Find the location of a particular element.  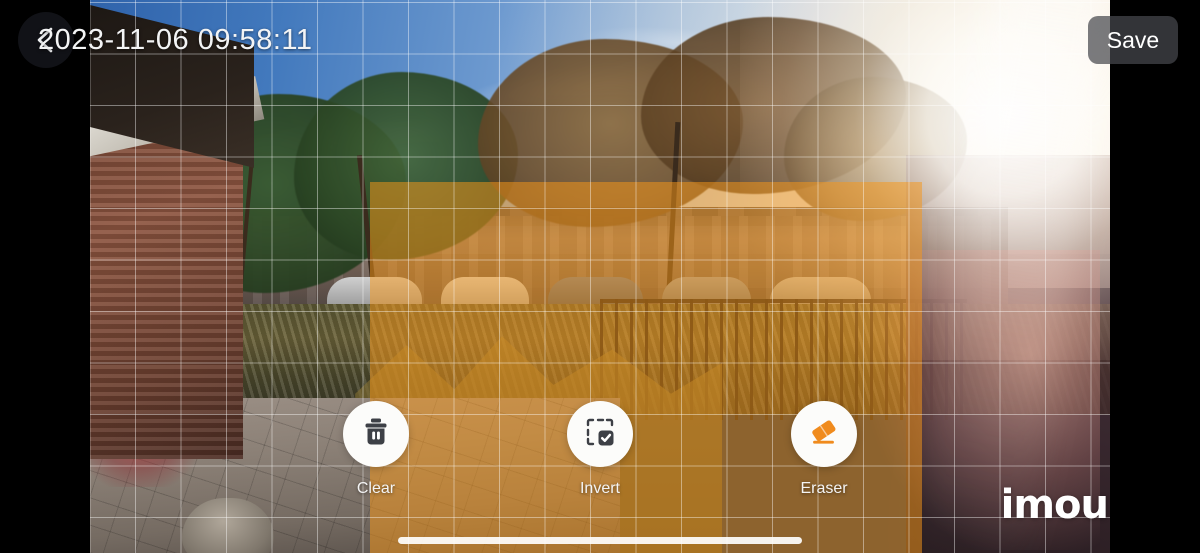

invert-select-icon is located at coordinates (600, 434).